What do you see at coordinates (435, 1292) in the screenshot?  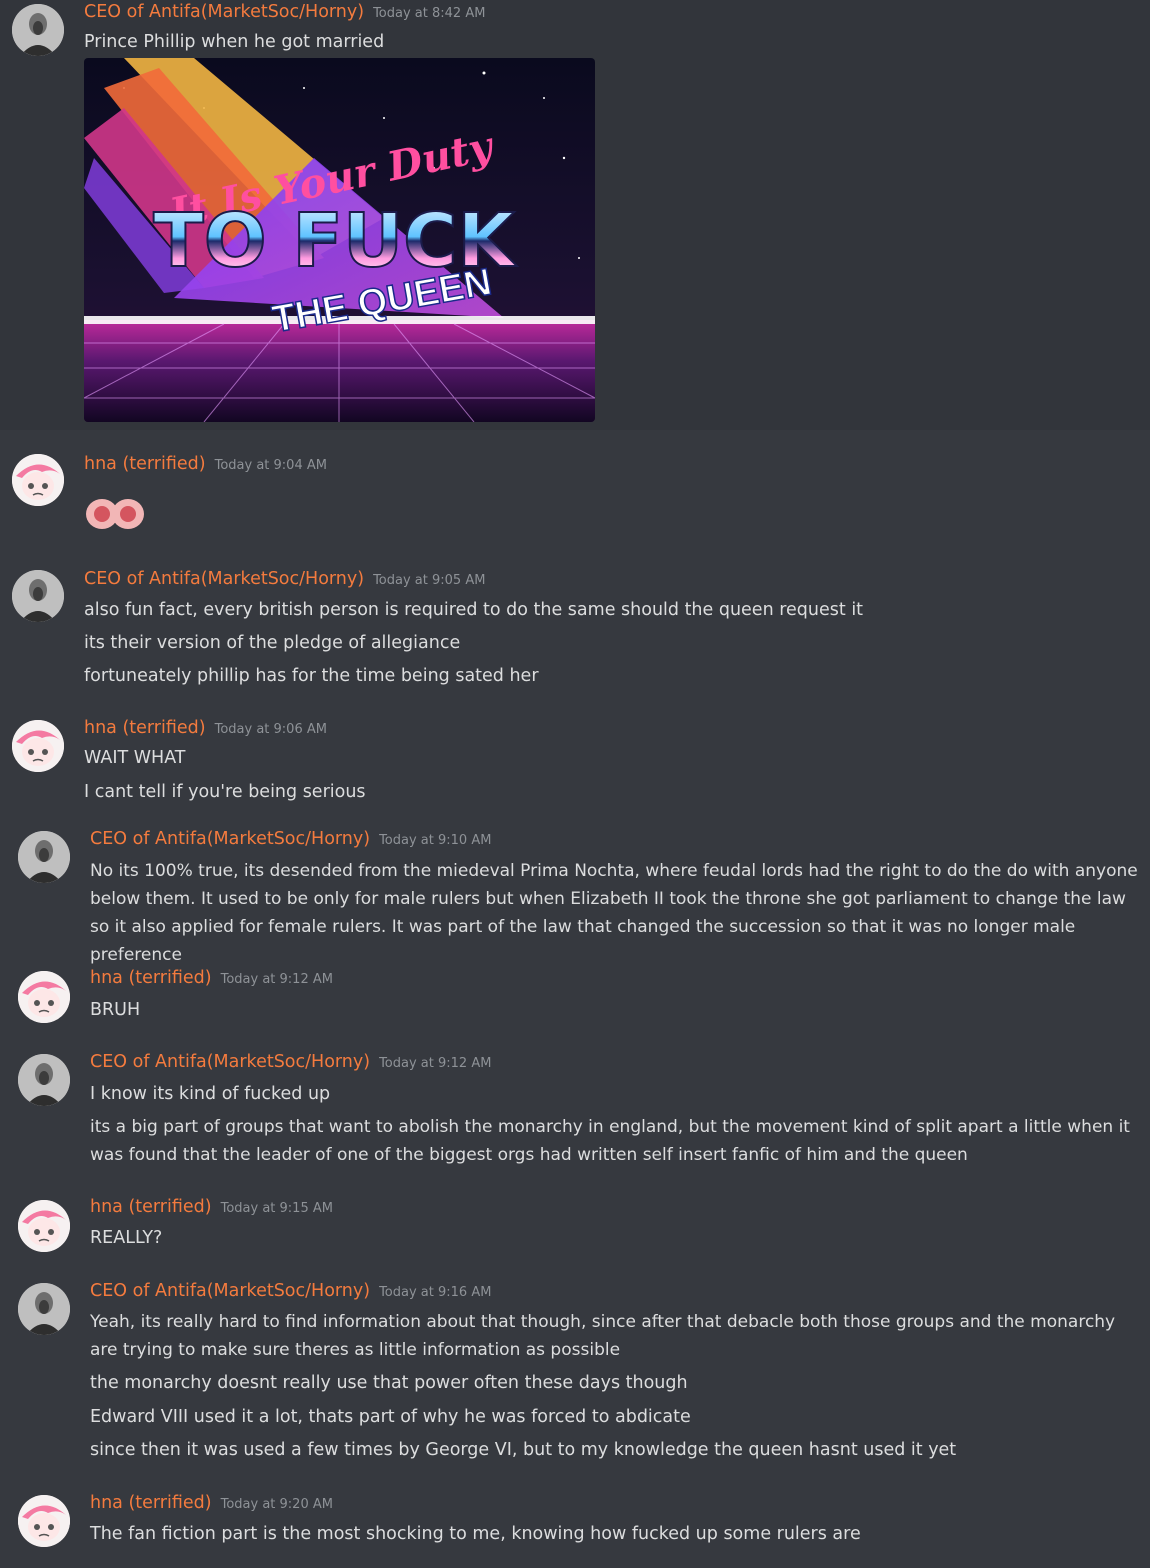 I see `timestamp: Today at 9:16 AM` at bounding box center [435, 1292].